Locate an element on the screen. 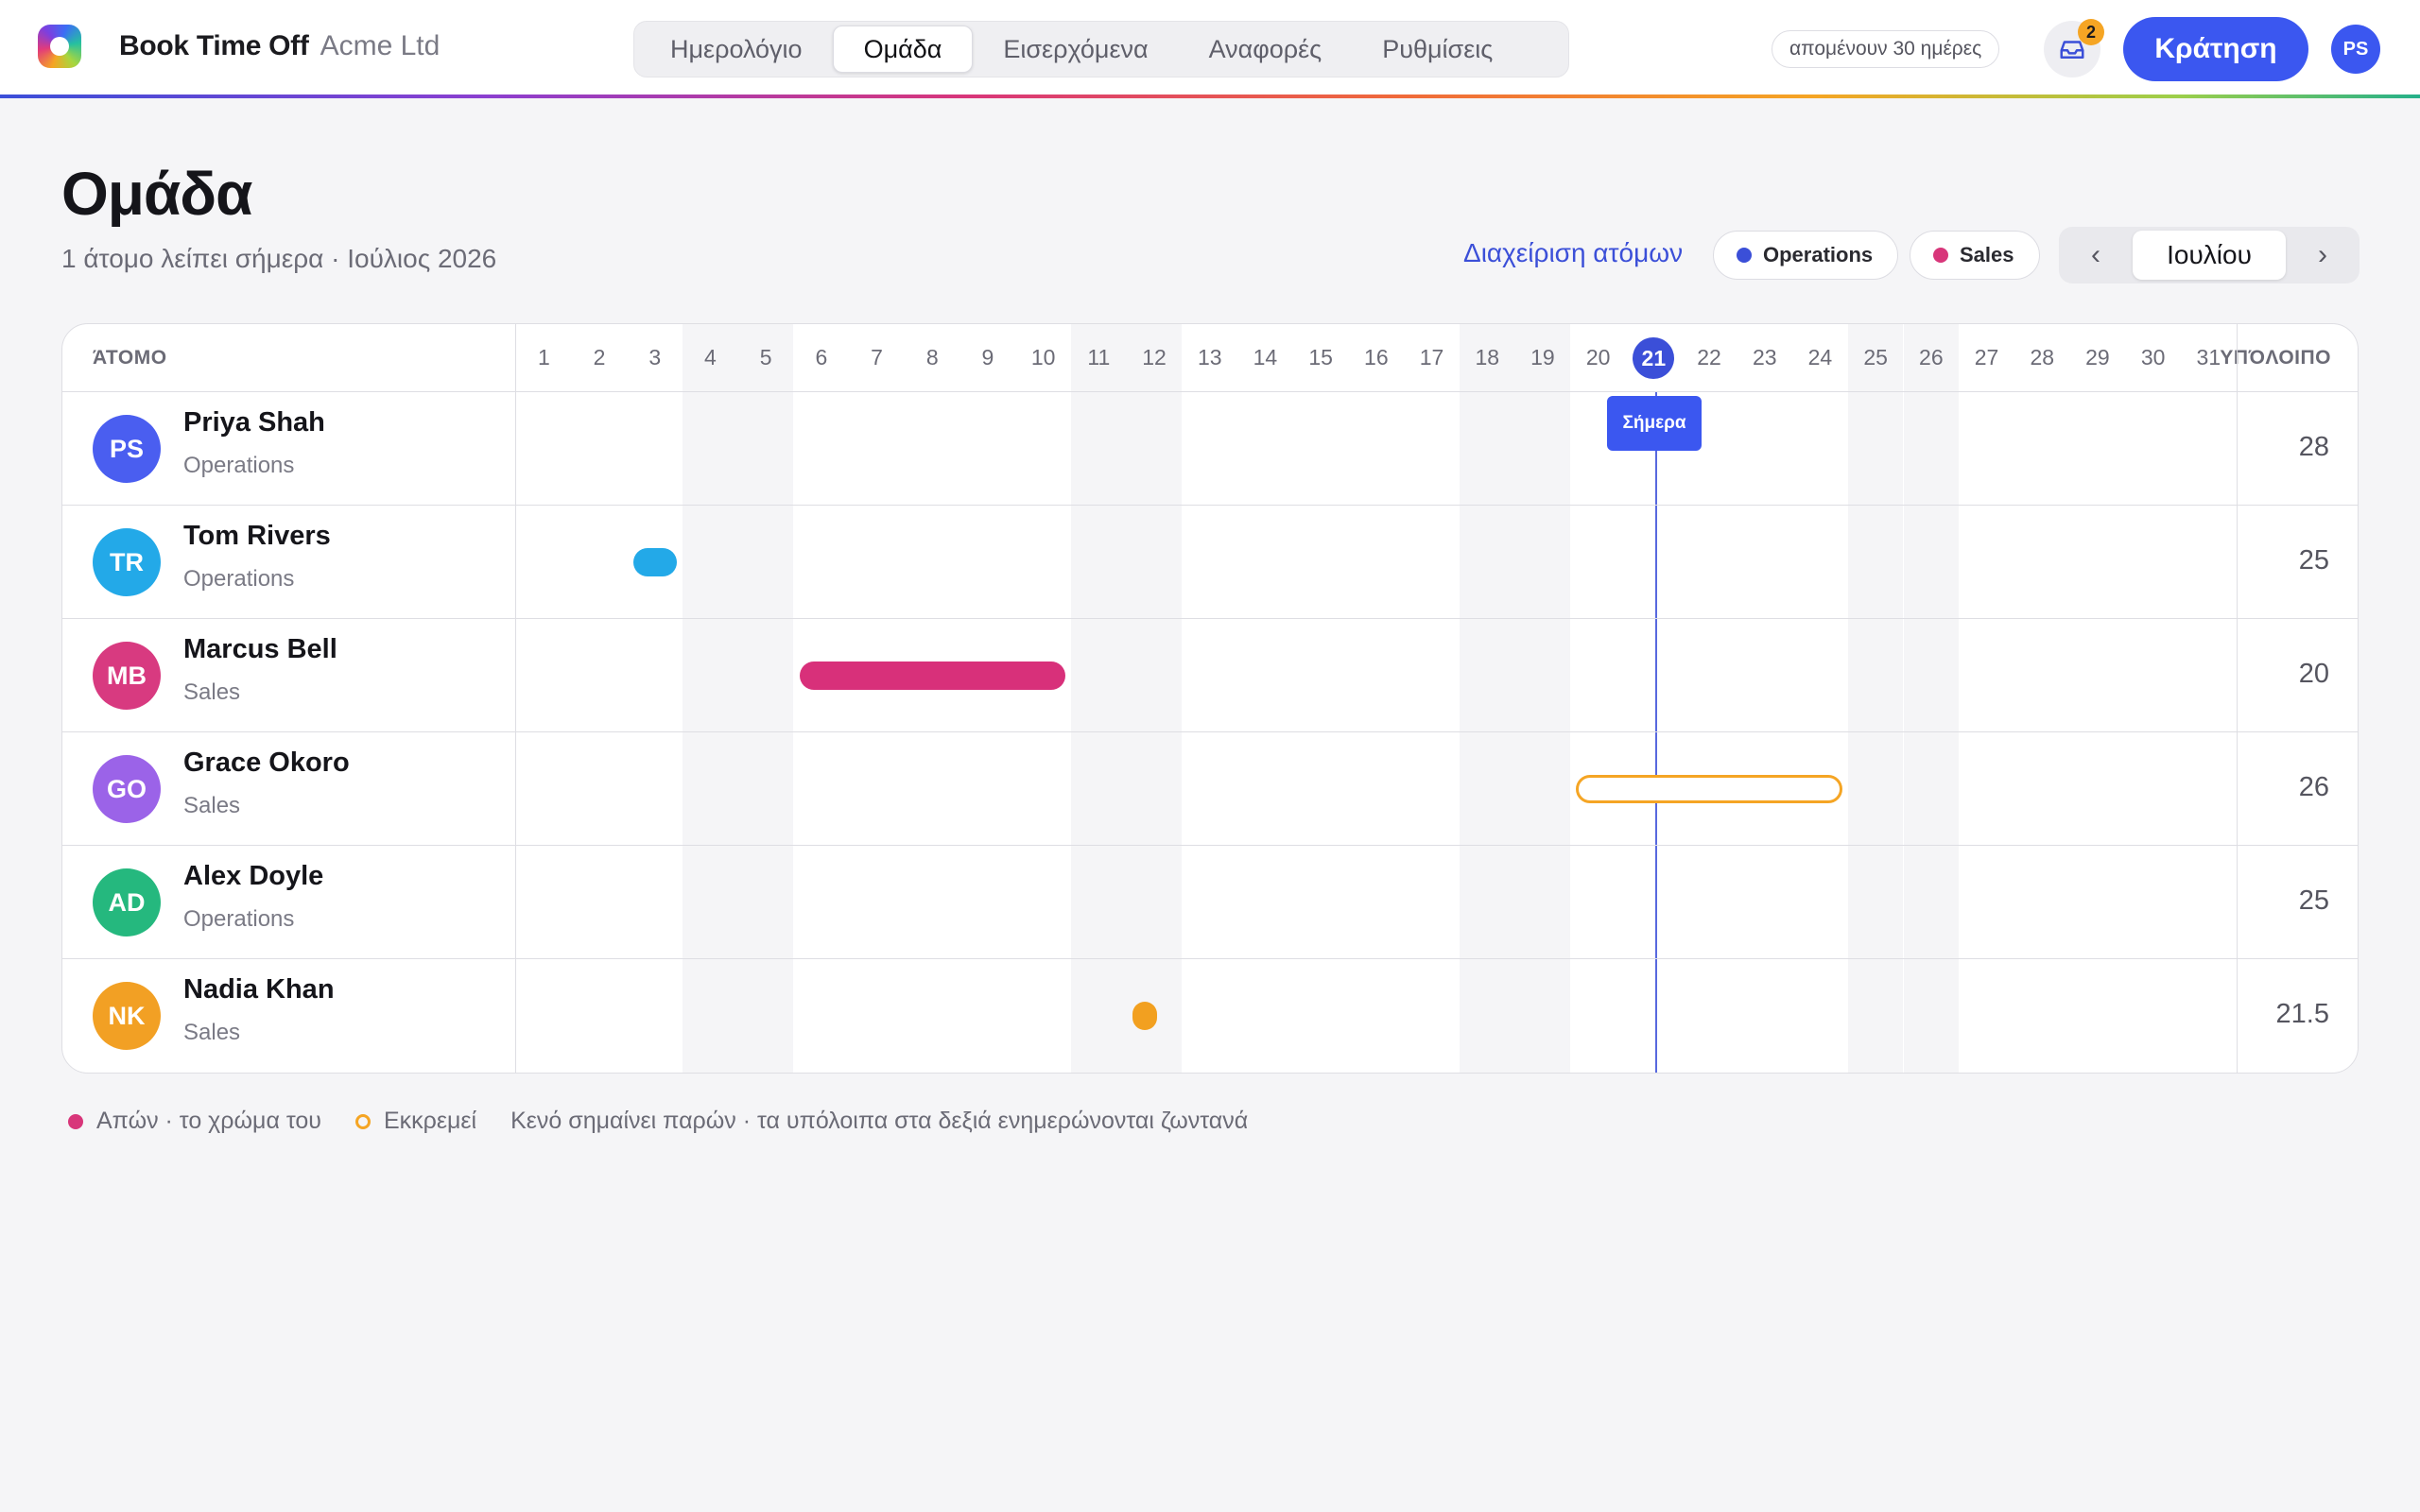 Image resolution: width=2420 pixels, height=1512 pixels. legend-pending-label: Εκκρεμεί is located at coordinates (430, 1121).